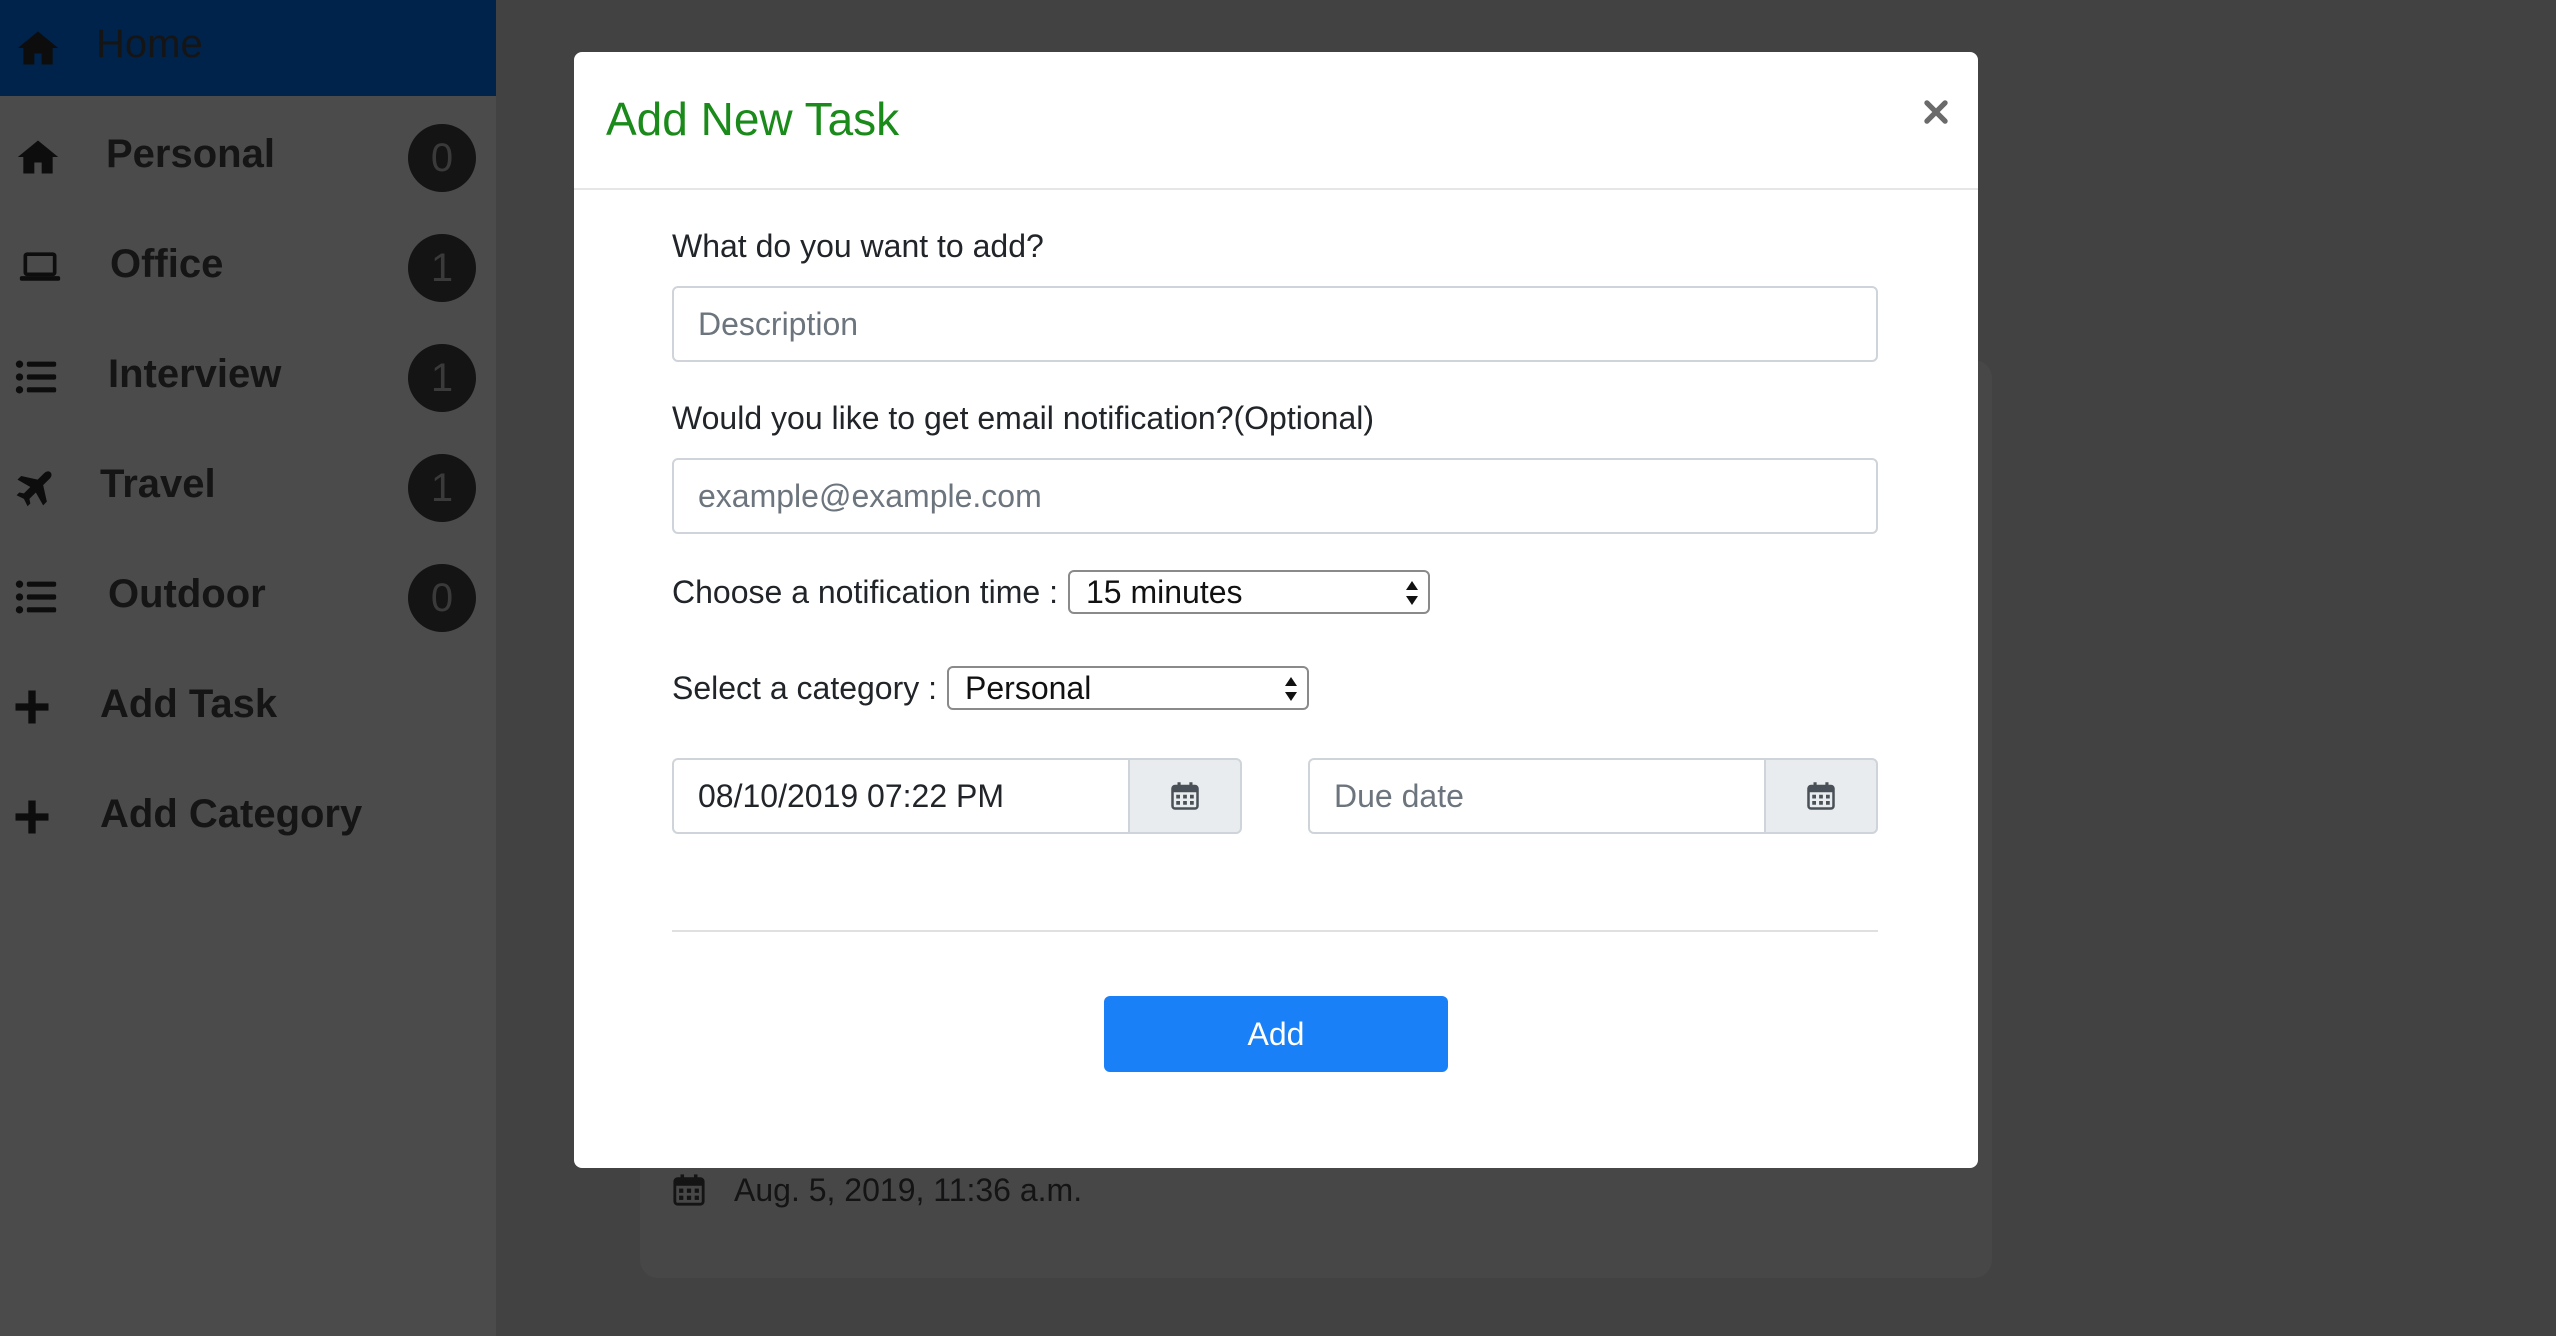 Image resolution: width=2556 pixels, height=1336 pixels. What do you see at coordinates (908, 1189) in the screenshot?
I see `task-date-text: Aug. 5, 2019, 11:36 a.m.` at bounding box center [908, 1189].